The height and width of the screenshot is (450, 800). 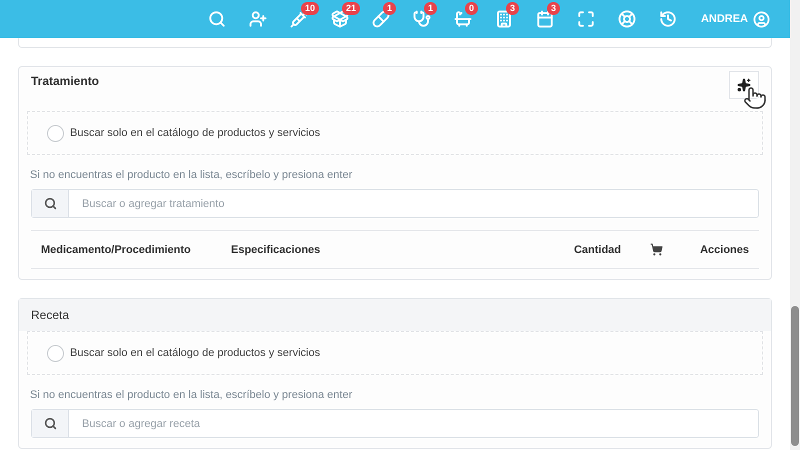 What do you see at coordinates (65, 81) in the screenshot?
I see `section-title: Tratamiento` at bounding box center [65, 81].